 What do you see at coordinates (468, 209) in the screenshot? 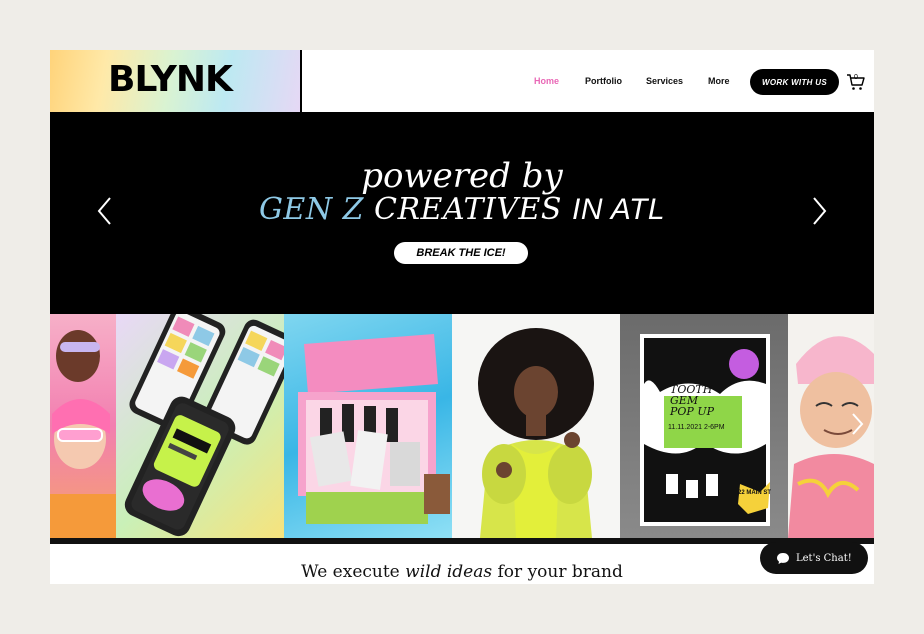
I see `hero-main-text: CREATIVES` at bounding box center [468, 209].